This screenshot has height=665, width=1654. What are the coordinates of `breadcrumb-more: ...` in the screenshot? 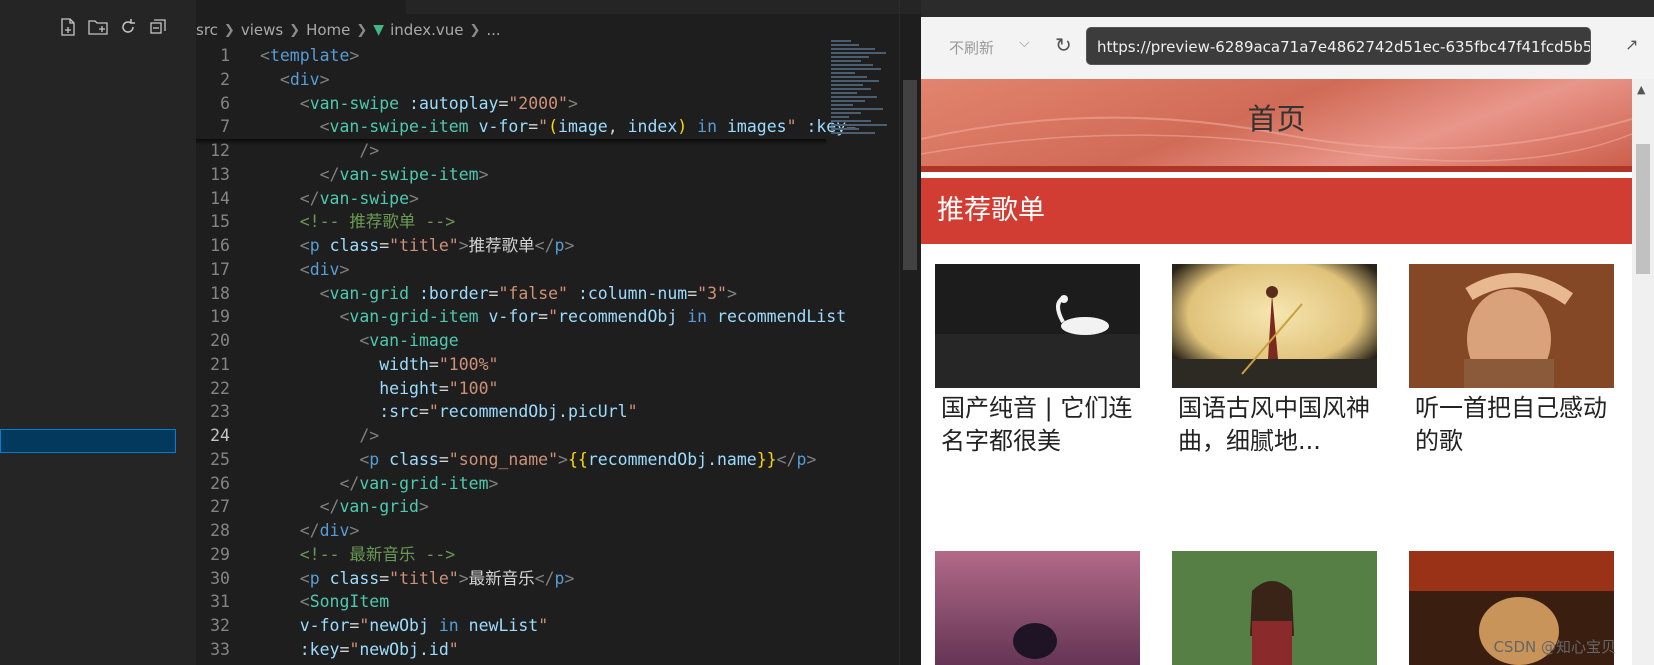 It's located at (493, 30).